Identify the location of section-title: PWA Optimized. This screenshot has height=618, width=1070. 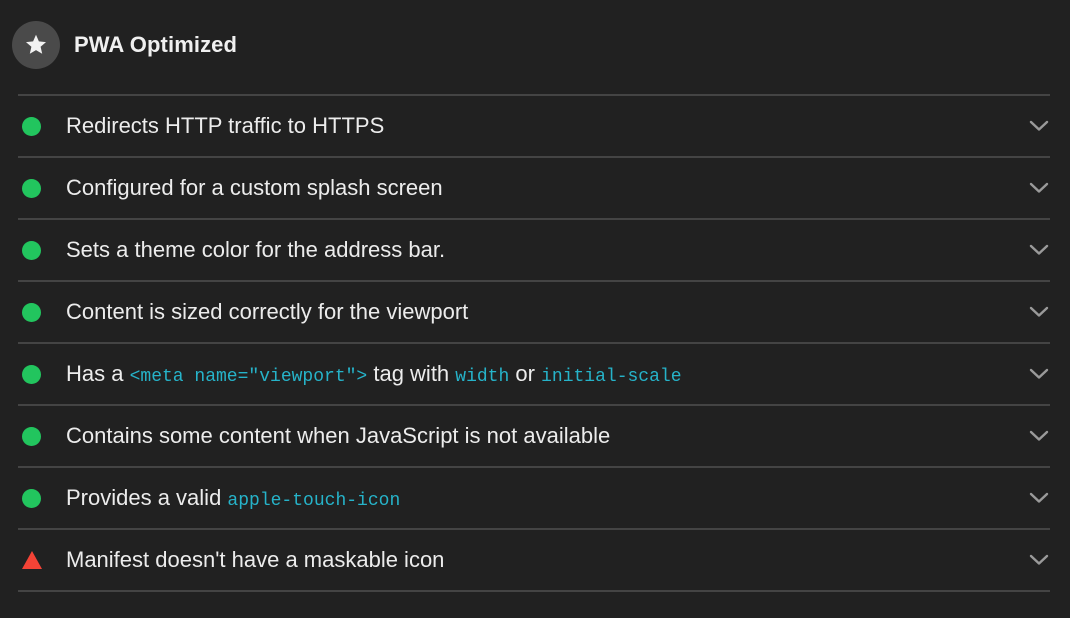
(156, 44).